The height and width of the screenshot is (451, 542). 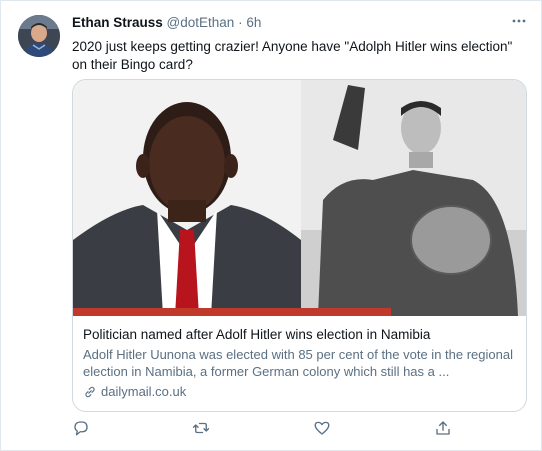 What do you see at coordinates (324, 430) in the screenshot?
I see `heart-icon` at bounding box center [324, 430].